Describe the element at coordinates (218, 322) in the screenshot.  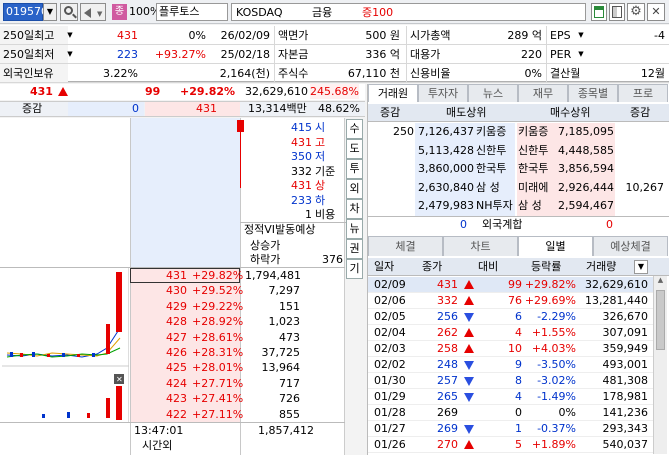
I see `bid-rate: +28.92%` at that location.